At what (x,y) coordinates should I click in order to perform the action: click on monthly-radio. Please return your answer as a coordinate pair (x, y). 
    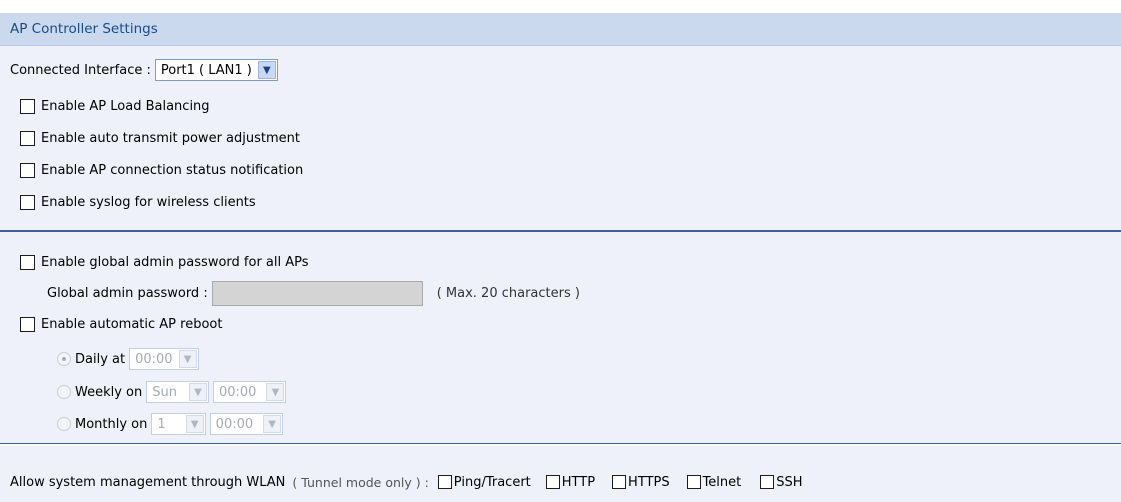
    Looking at the image, I should click on (64, 424).